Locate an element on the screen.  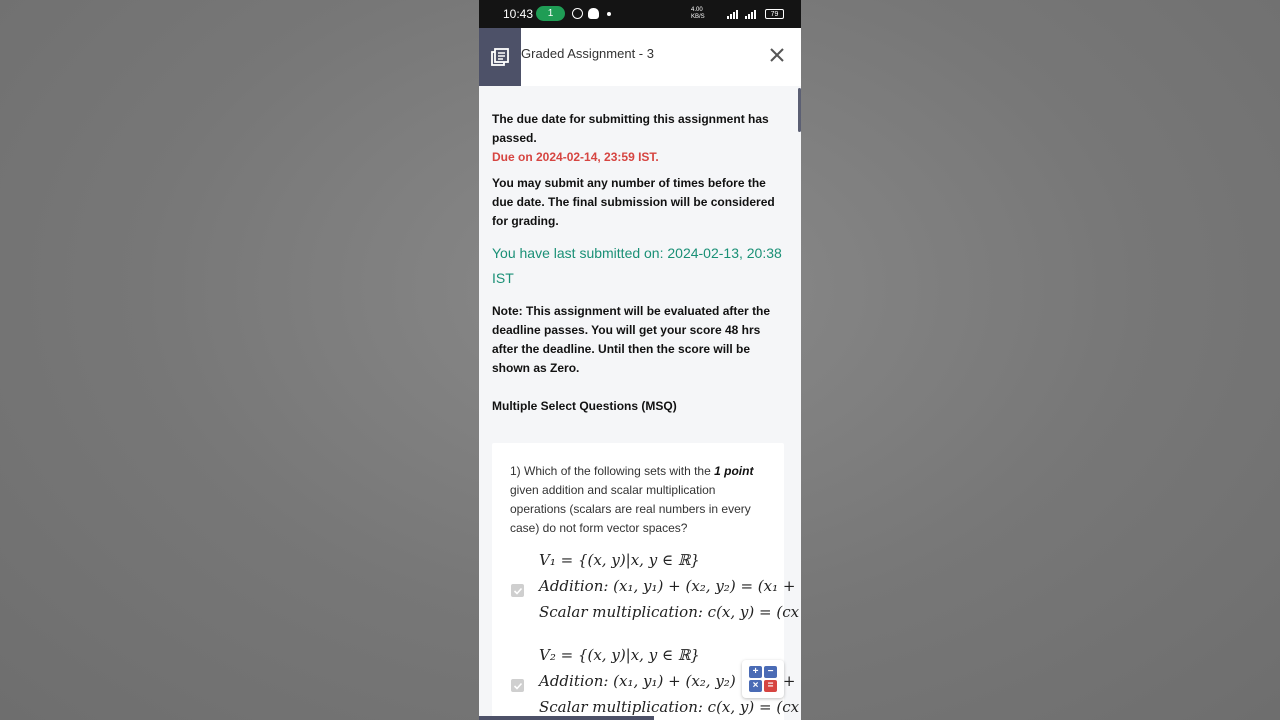
option-2-checkbox is located at coordinates (517, 685).